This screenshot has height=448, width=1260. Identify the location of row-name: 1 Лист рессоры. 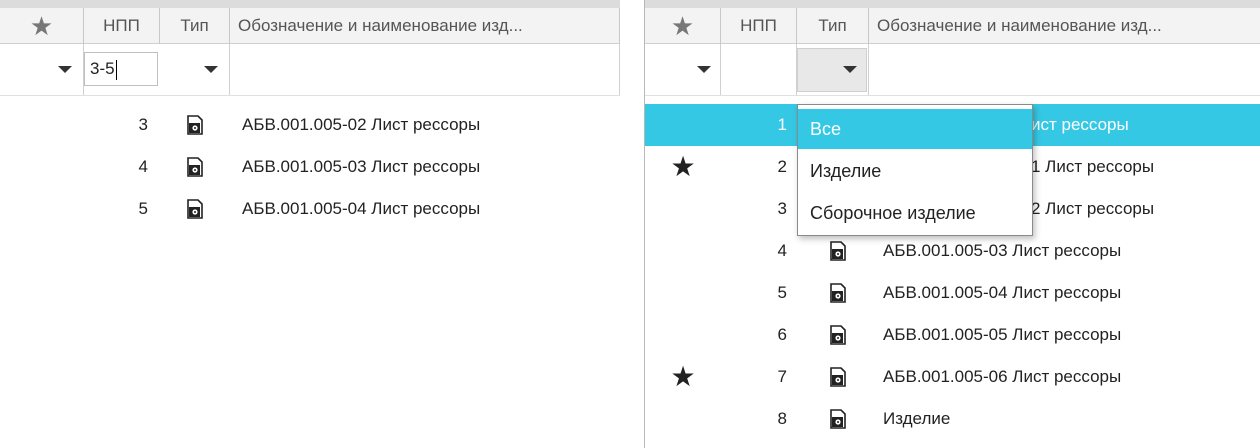
(1093, 166).